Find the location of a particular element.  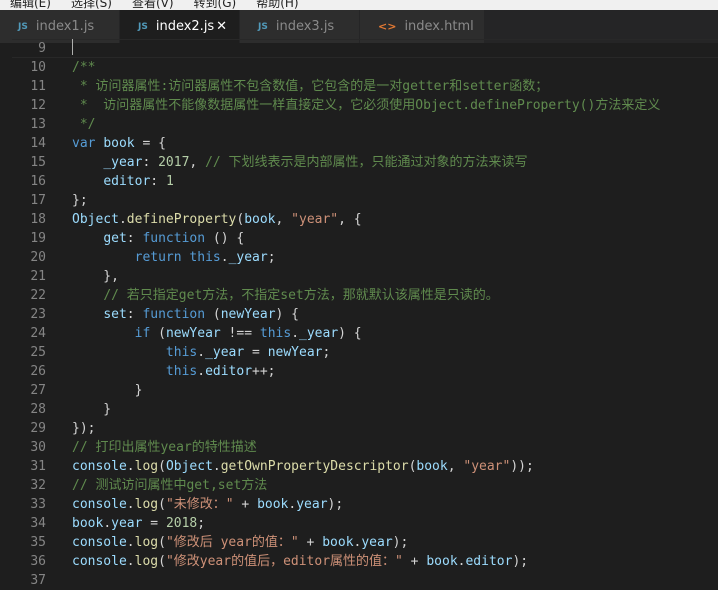

current-line-highlight is located at coordinates (365, 48).